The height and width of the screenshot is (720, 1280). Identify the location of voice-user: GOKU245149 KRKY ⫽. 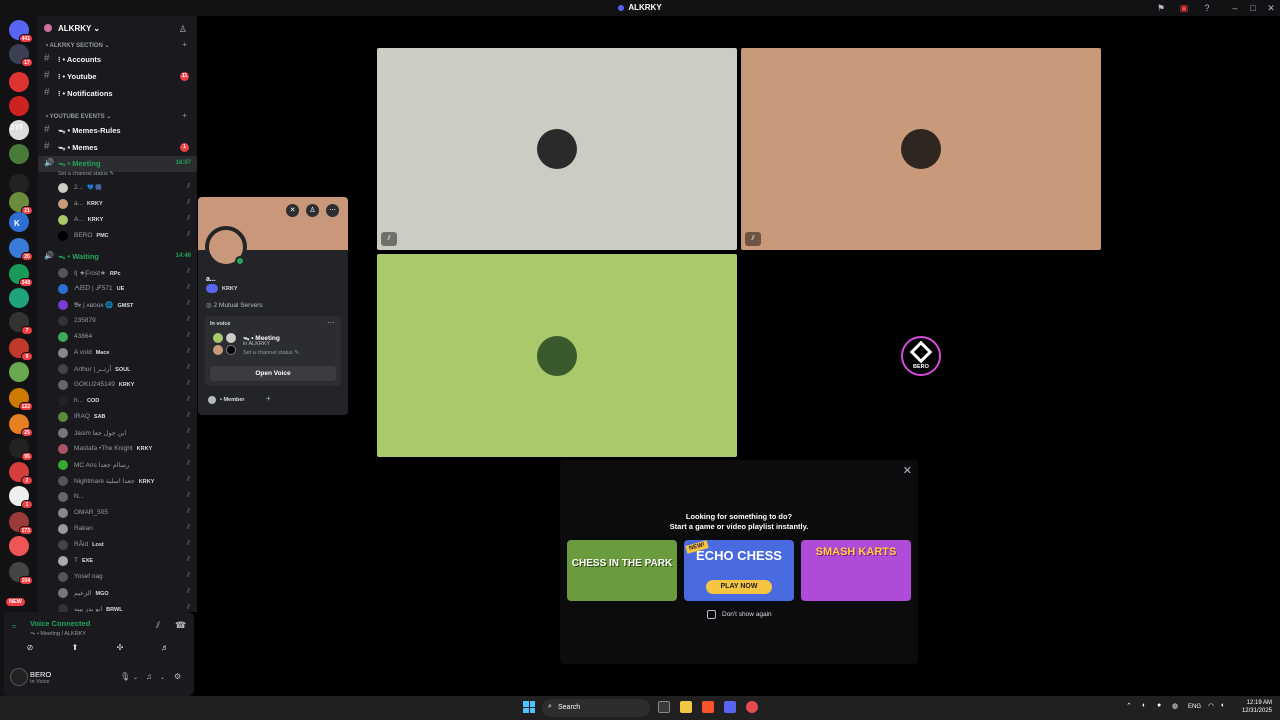
(126, 385).